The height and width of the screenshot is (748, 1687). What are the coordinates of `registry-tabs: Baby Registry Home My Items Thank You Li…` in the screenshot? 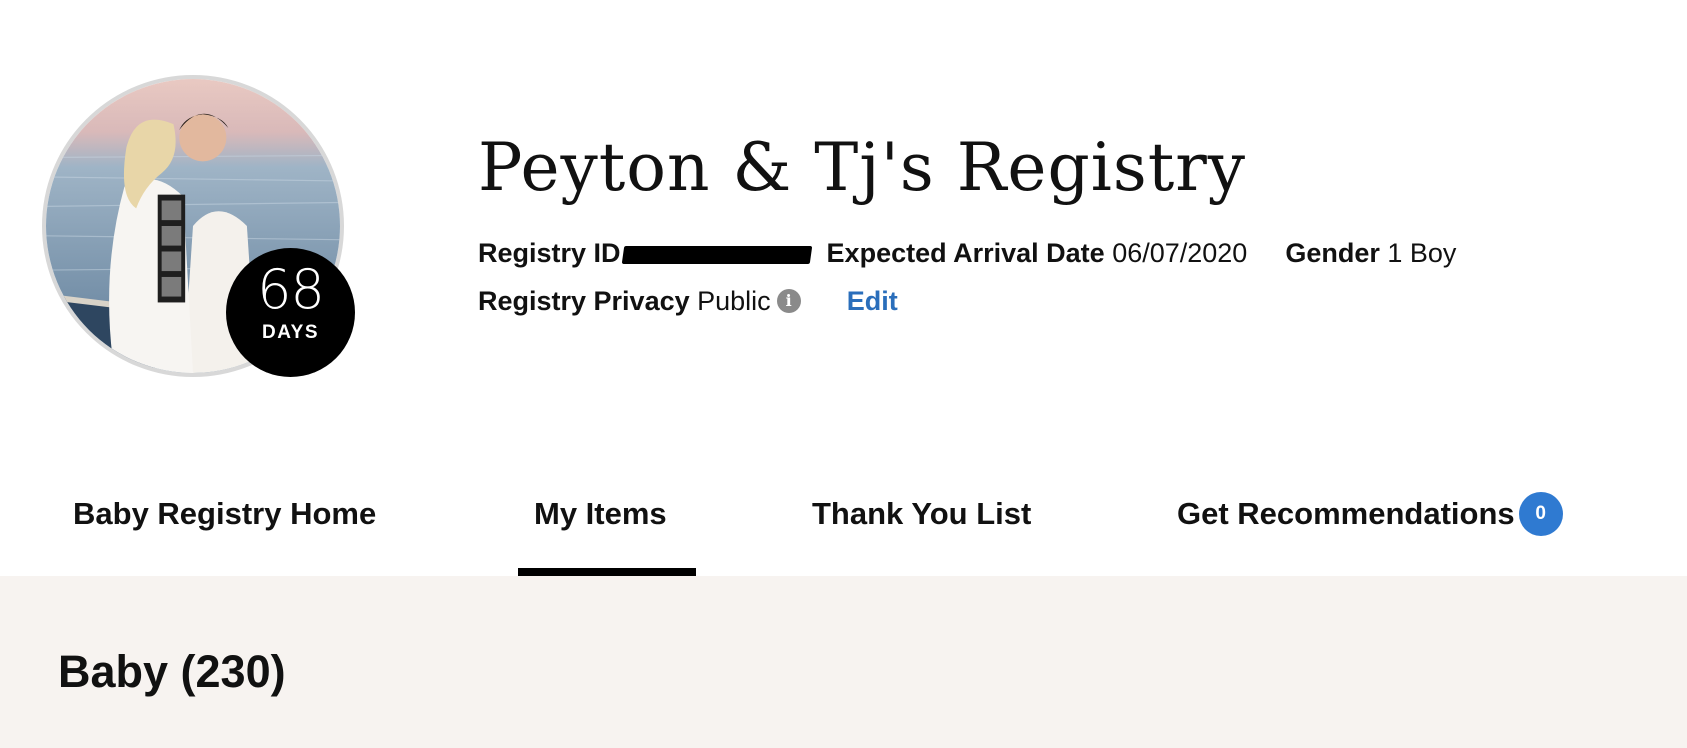 It's located at (843, 528).